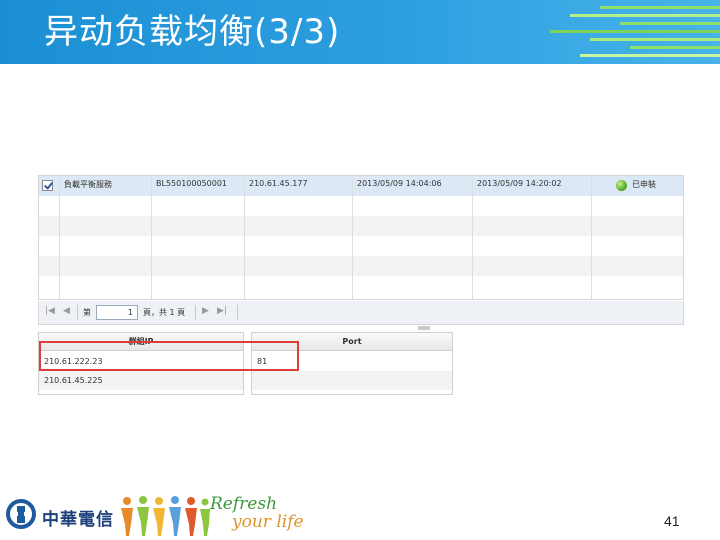 Image resolution: width=720 pixels, height=540 pixels. Describe the element at coordinates (141, 380) in the screenshot. I see `list-item: 210.61.45.225` at that location.